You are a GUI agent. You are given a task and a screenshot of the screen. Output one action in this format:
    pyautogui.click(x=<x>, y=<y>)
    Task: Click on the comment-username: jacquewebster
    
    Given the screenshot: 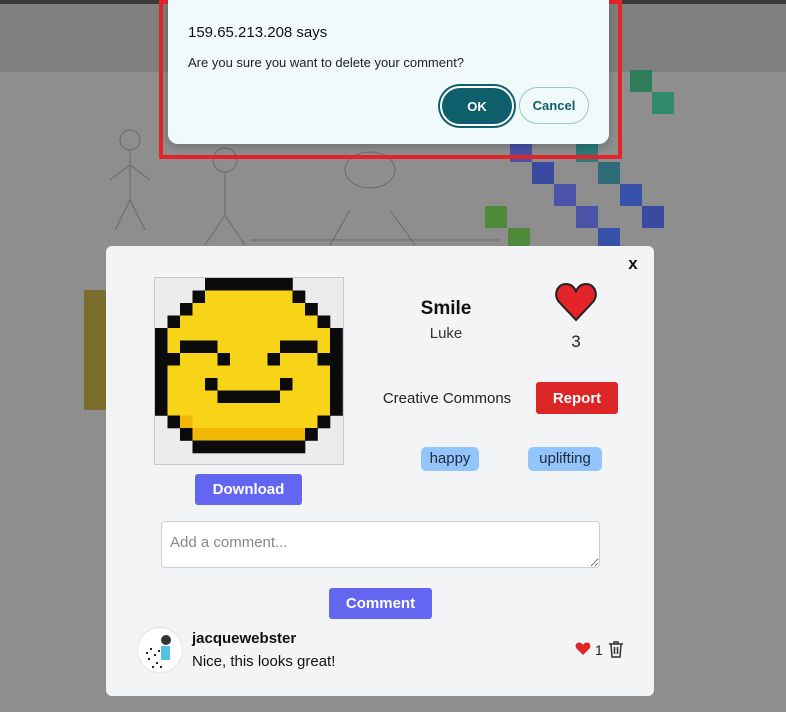 What is the action you would take?
    pyautogui.click(x=244, y=638)
    